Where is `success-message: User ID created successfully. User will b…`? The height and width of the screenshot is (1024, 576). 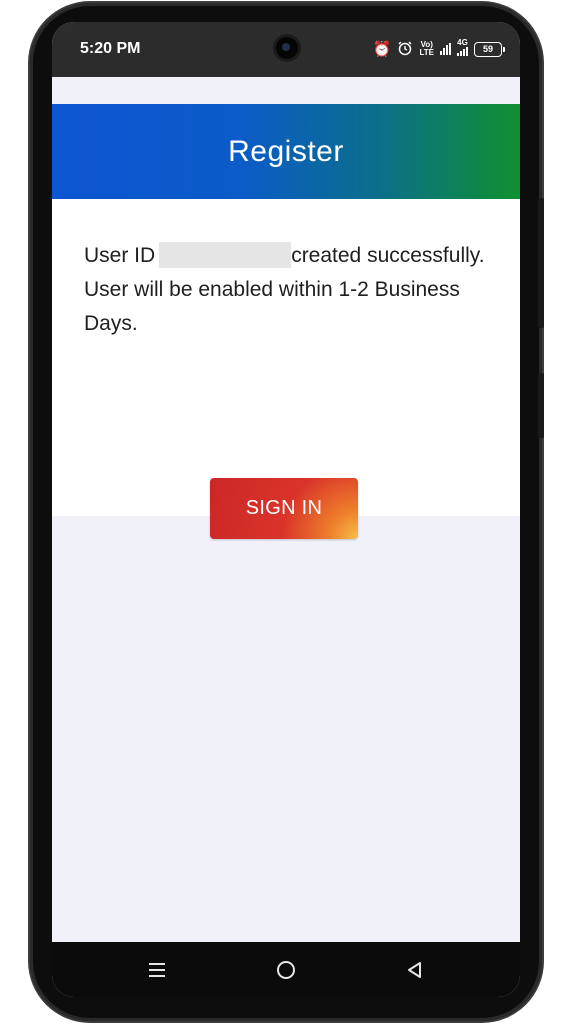
success-message: User ID created successfully. User will b… is located at coordinates (289, 290).